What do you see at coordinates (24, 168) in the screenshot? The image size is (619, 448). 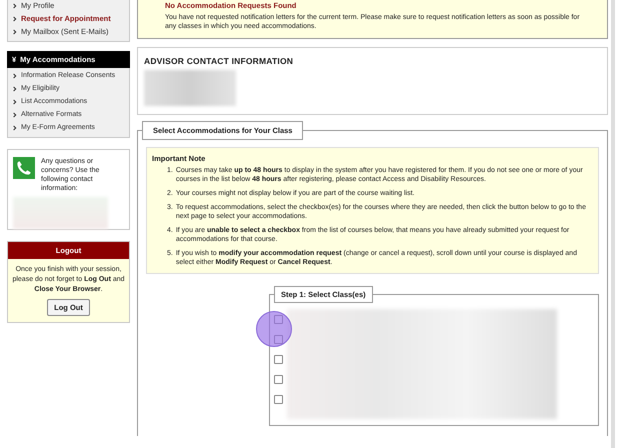 I see `phone-icon` at bounding box center [24, 168].